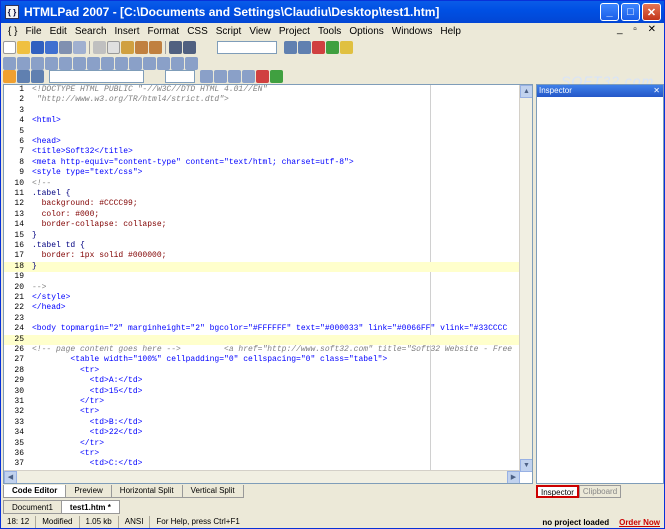 Image resolution: width=665 pixels, height=529 pixels. What do you see at coordinates (263, 184) in the screenshot?
I see `code-line: 10 <!--` at bounding box center [263, 184].